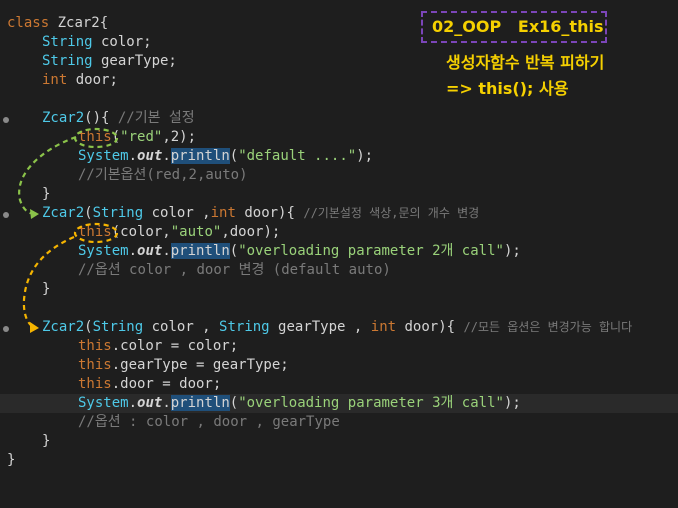  I want to click on field-name: color;, so click(122, 42).